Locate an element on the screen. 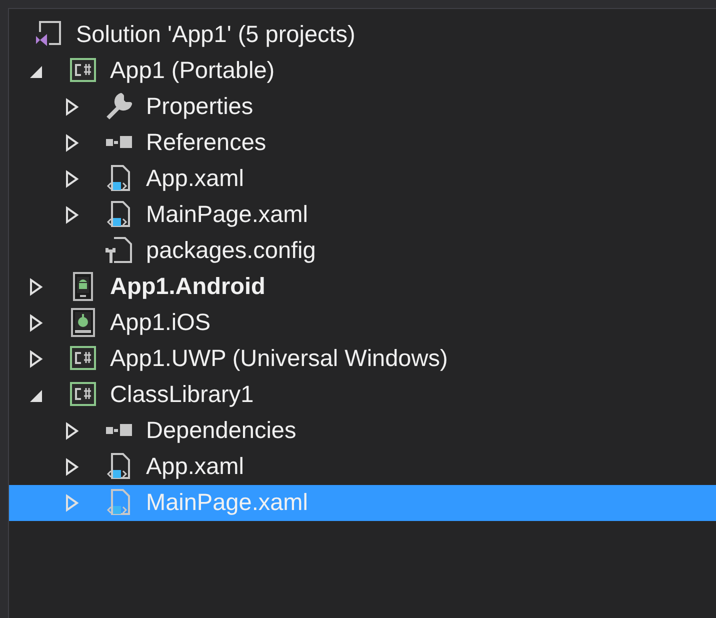  tree-item: Solution 'App1' (5 projects) is located at coordinates (362, 35).